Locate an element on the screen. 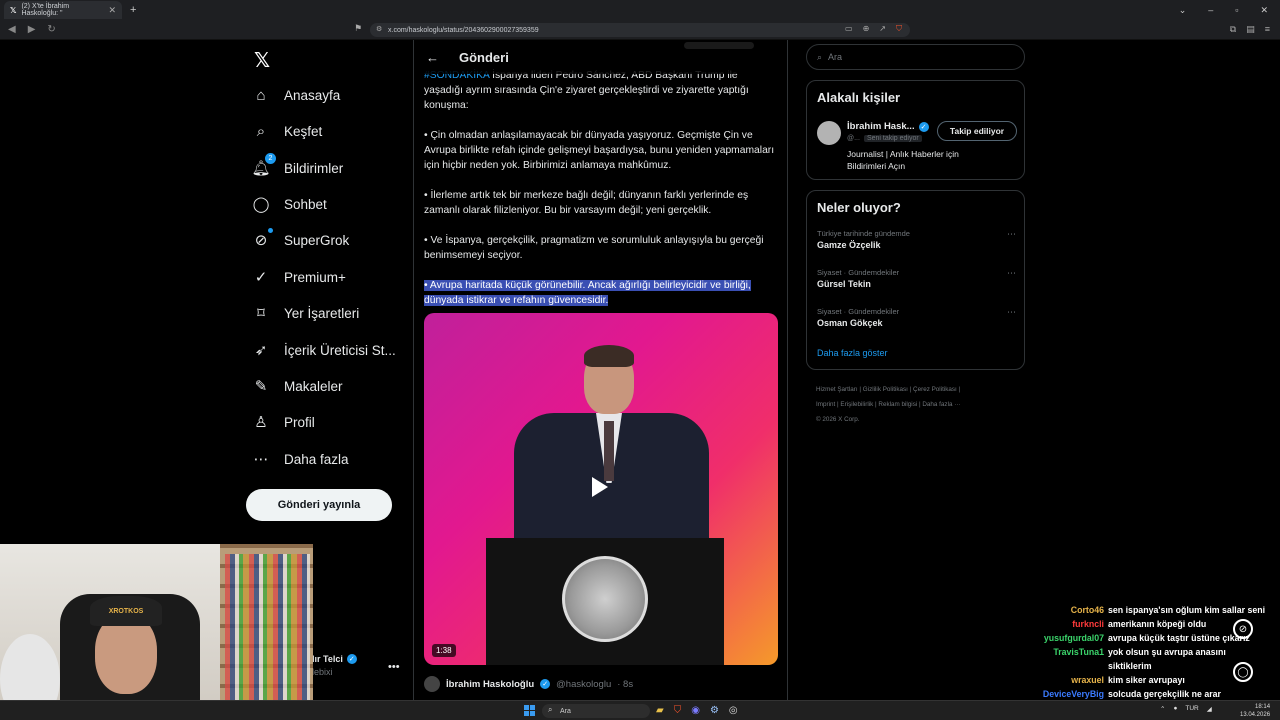  trend-category: Siyaset · Gündemdekiler is located at coordinates (858, 272).